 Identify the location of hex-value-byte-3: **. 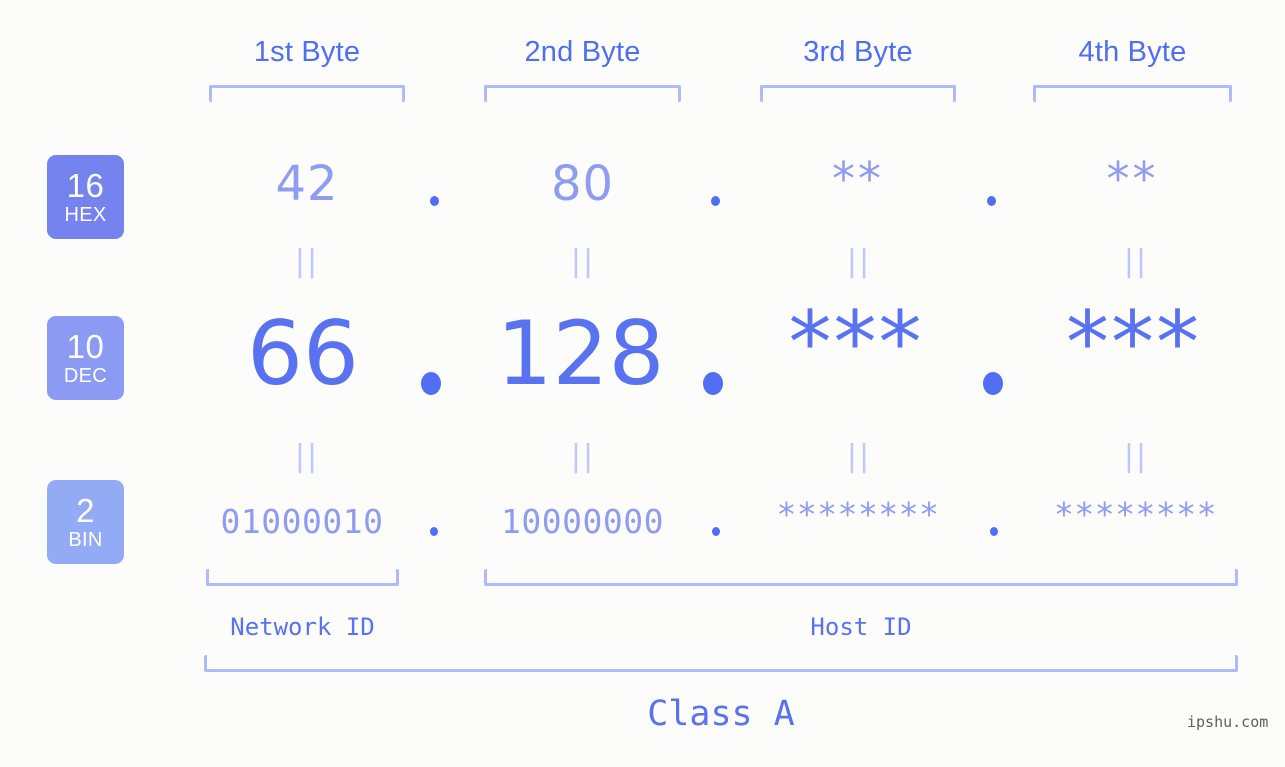
(858, 179).